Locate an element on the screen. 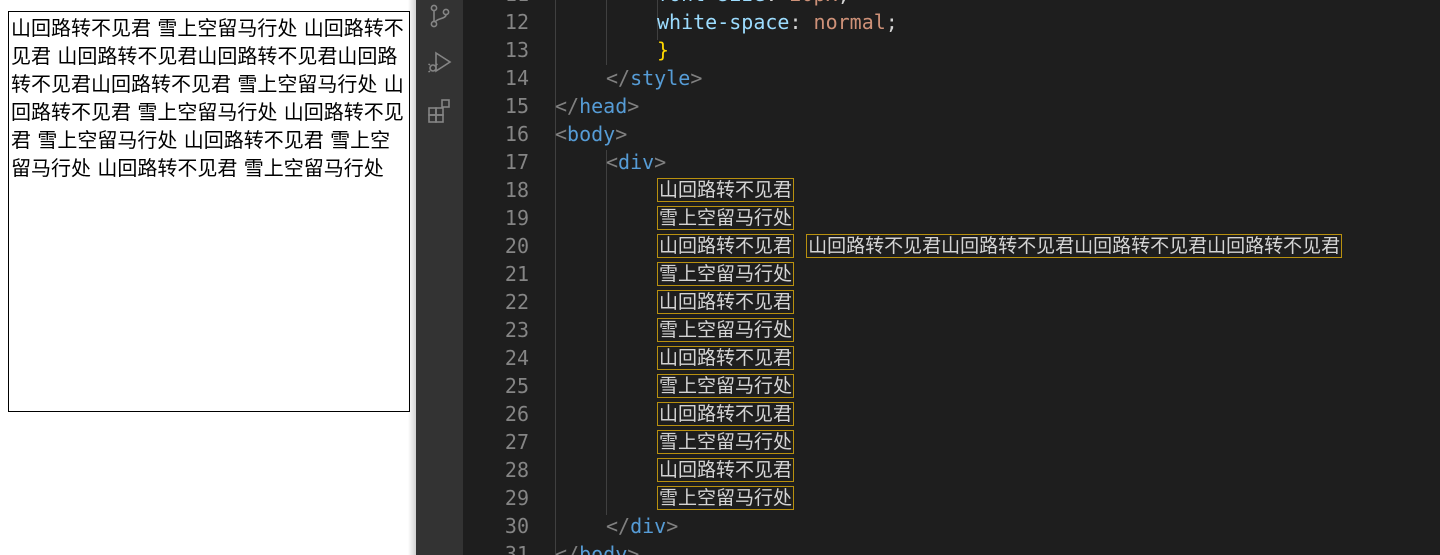 The image size is (1440, 555). code-token: head is located at coordinates (603, 106).